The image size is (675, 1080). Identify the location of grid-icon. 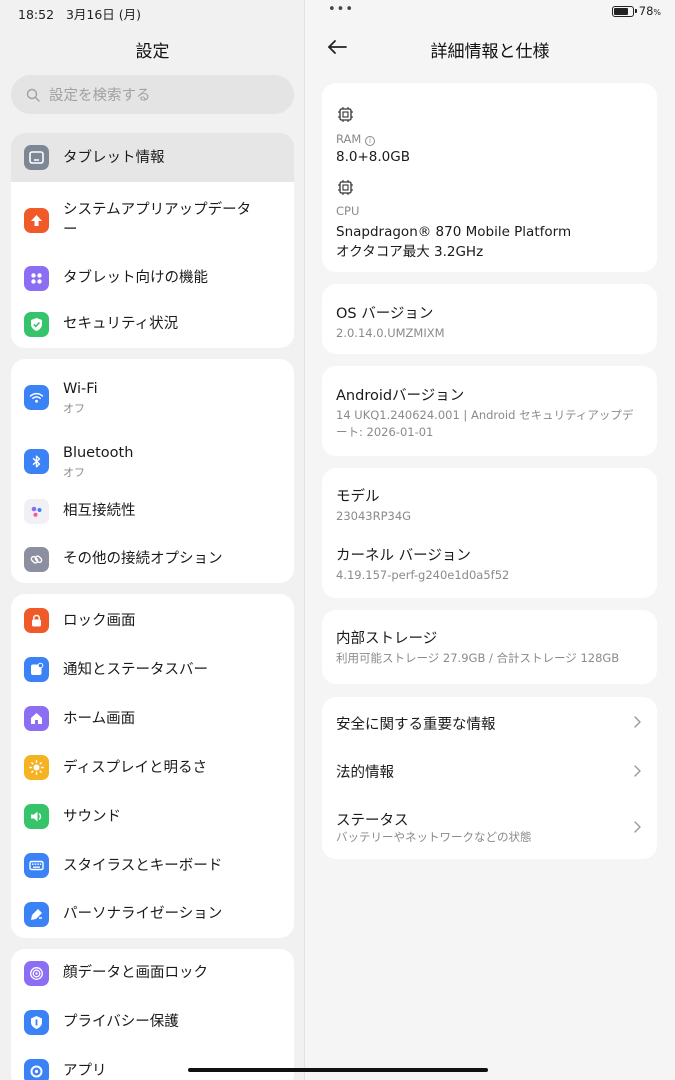
(36, 278).